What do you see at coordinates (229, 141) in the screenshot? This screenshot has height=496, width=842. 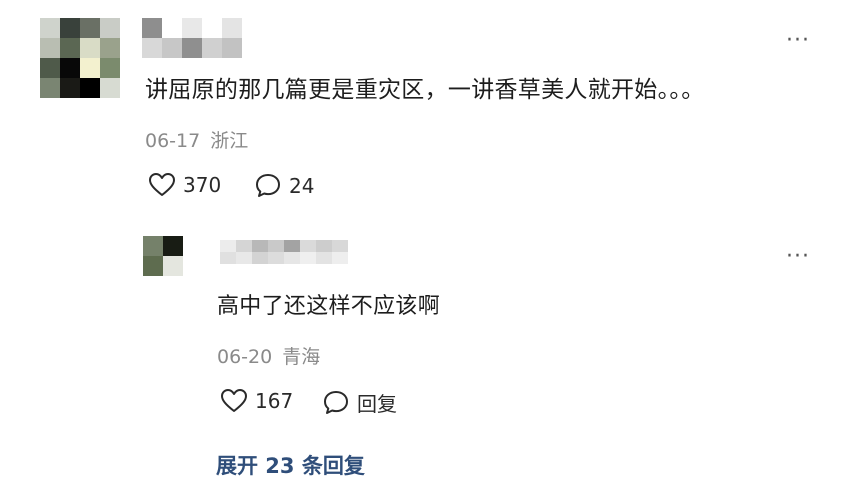 I see `comment-location: 浙江` at bounding box center [229, 141].